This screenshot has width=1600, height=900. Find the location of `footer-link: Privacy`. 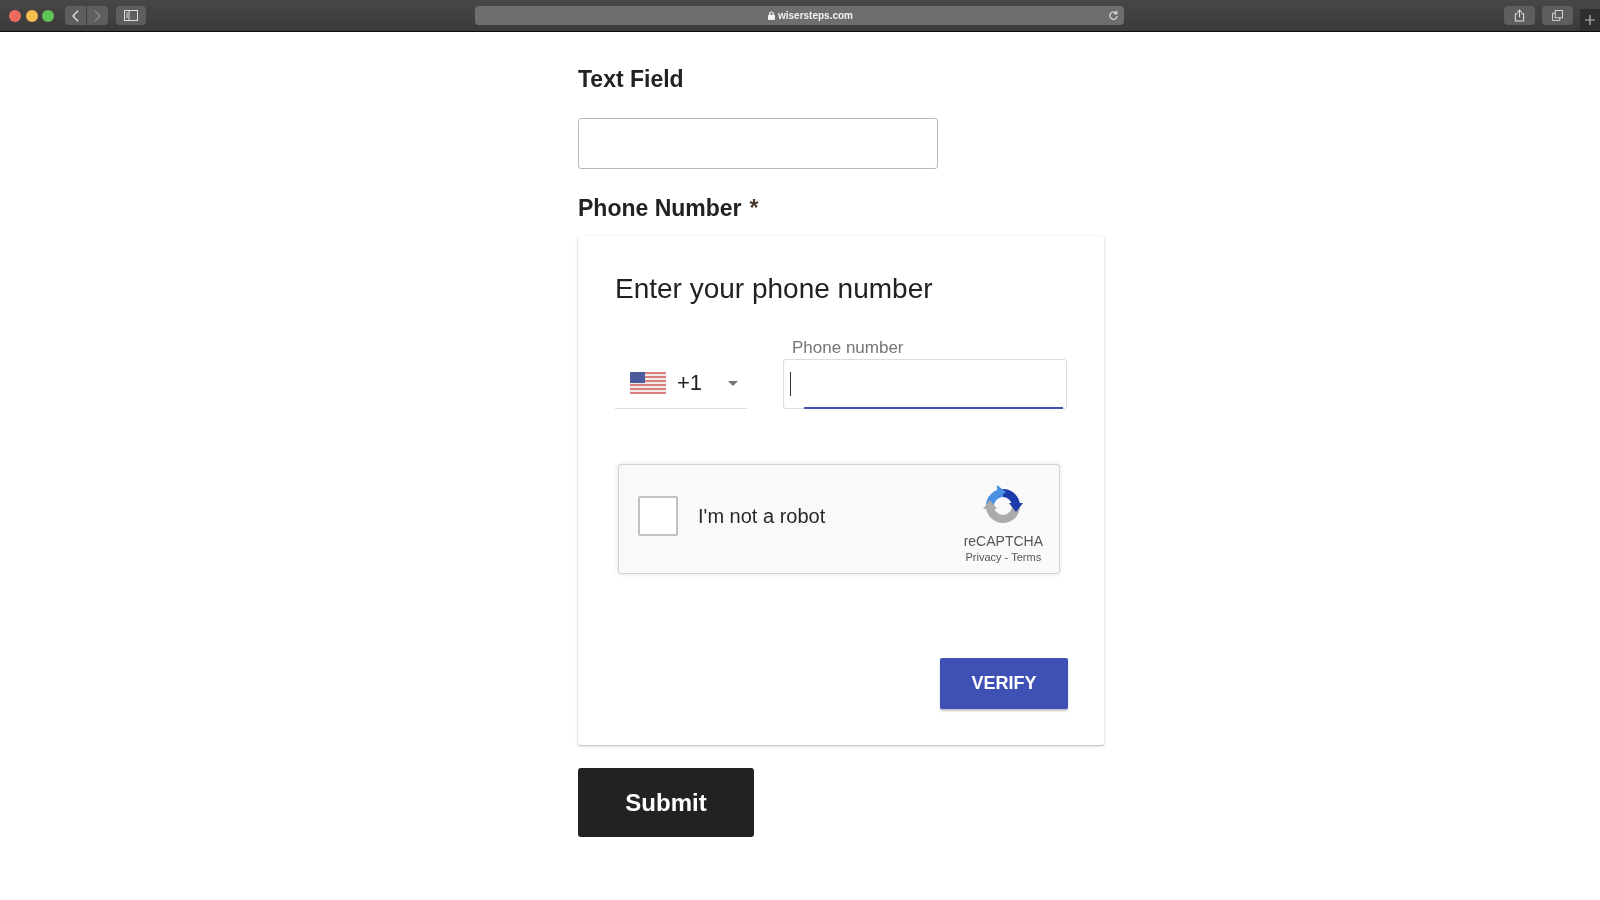

footer-link: Privacy is located at coordinates (983, 557).